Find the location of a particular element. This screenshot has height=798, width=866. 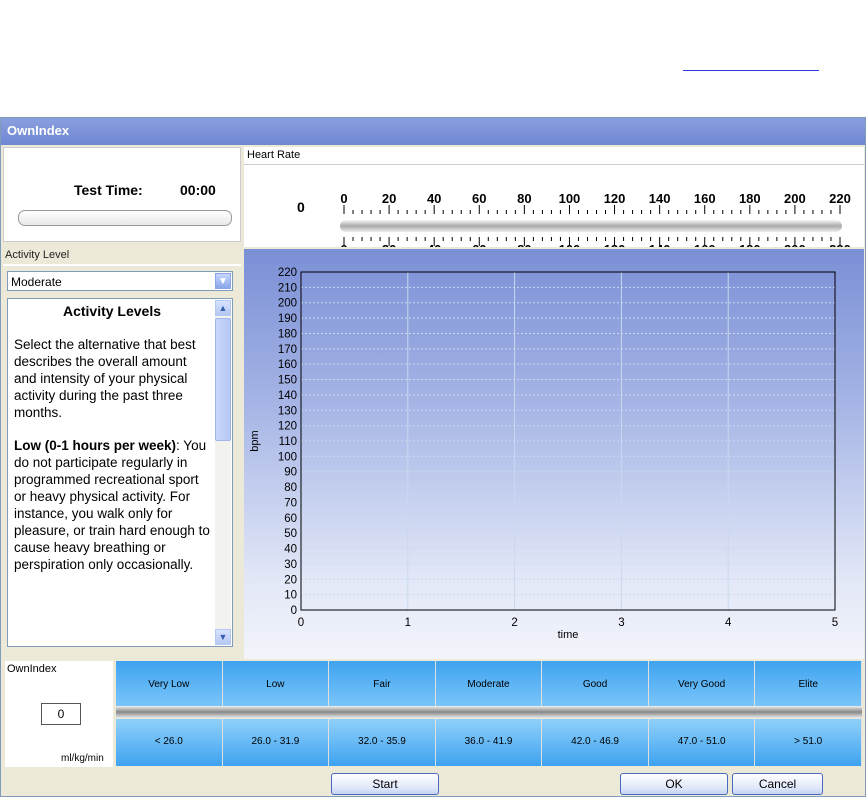

ruler-label-top: 80 is located at coordinates (524, 198).